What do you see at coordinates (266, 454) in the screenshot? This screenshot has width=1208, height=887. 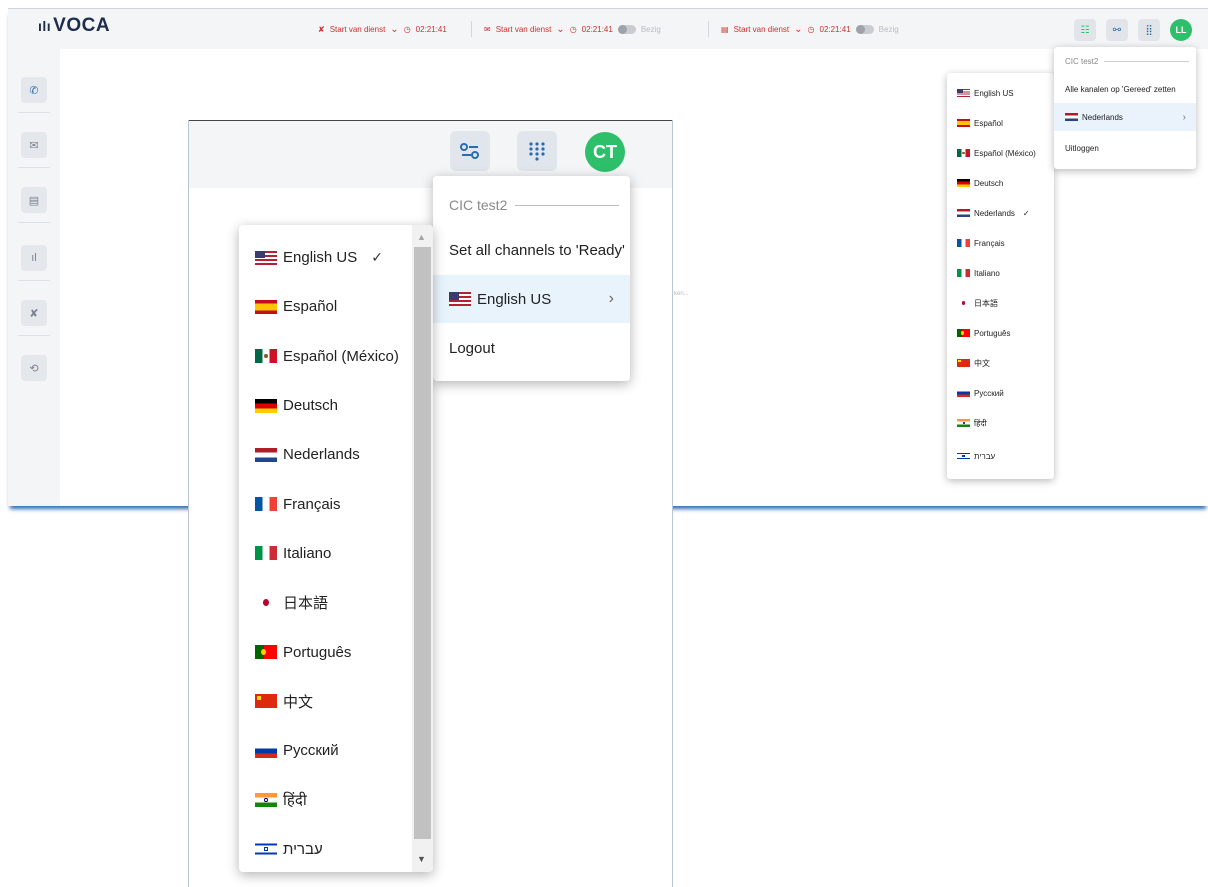 I see `flag-nl-icon` at bounding box center [266, 454].